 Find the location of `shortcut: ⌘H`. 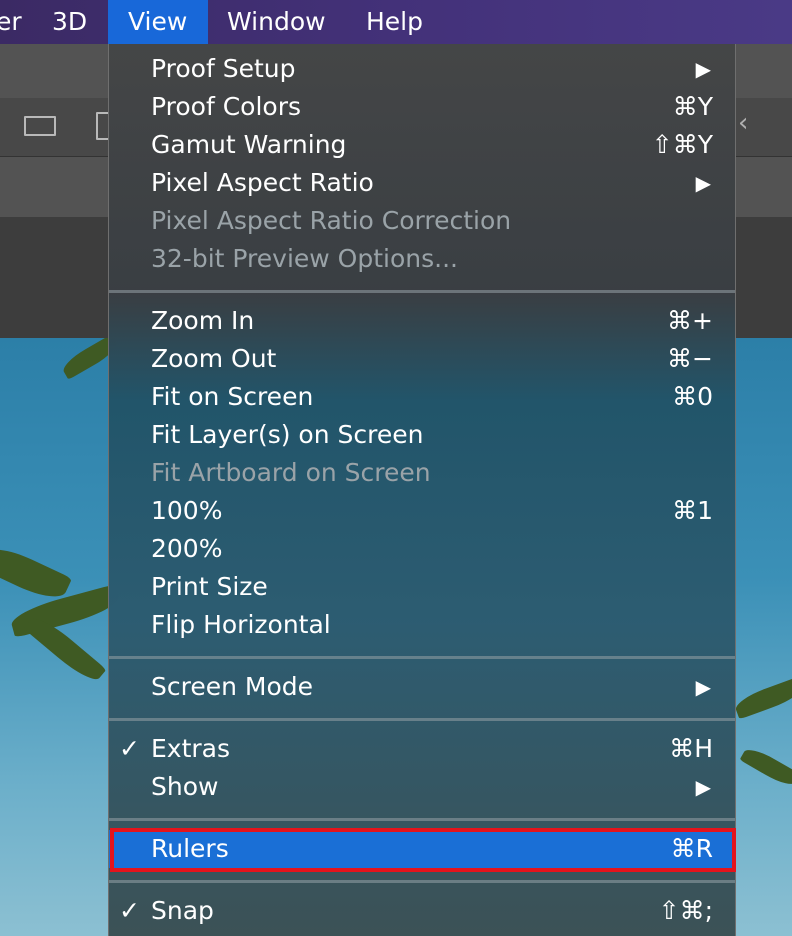

shortcut: ⌘H is located at coordinates (691, 748).